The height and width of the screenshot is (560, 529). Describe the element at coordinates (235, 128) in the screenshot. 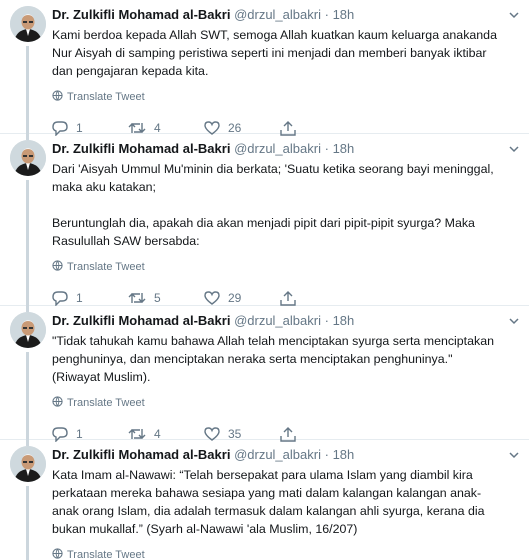

I see `like-count: 26` at that location.